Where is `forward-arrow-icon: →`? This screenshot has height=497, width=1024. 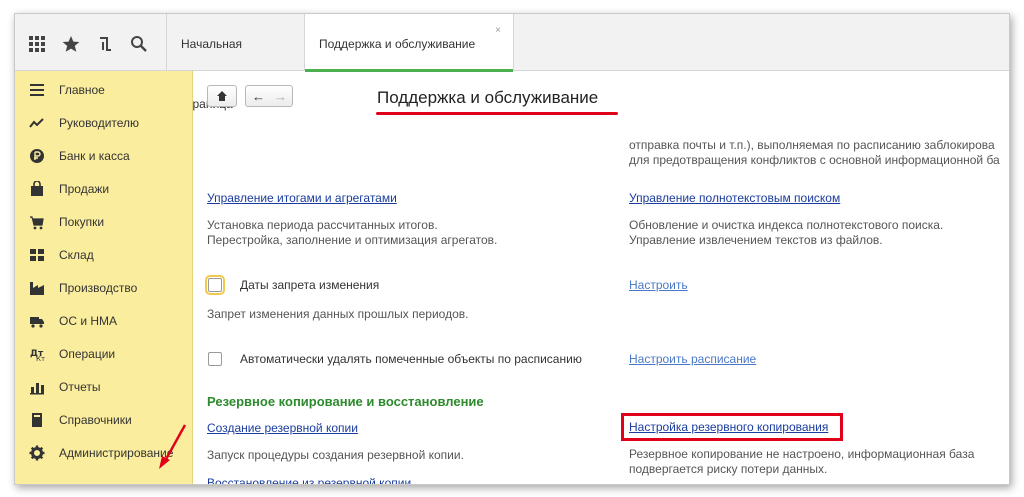 forward-arrow-icon: → is located at coordinates (280, 96).